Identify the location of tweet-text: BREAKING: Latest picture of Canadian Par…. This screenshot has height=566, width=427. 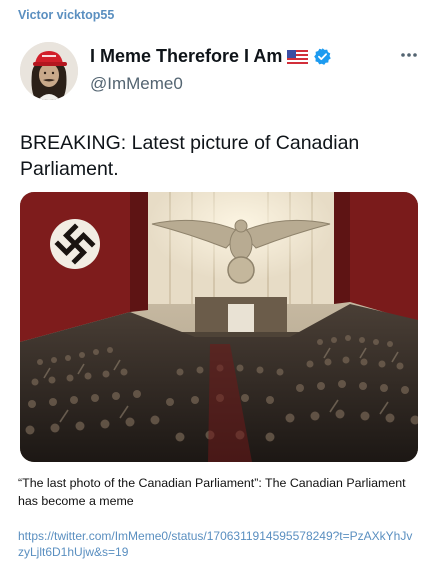
(190, 156).